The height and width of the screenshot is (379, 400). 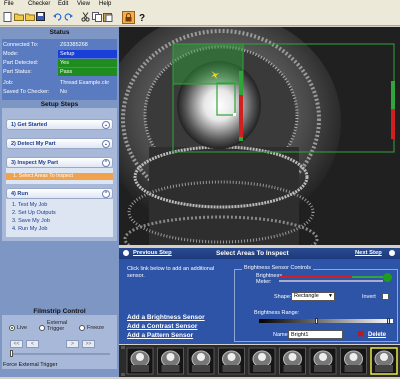 I want to click on substep-select-areas: 1. Select Areas To Inspect, so click(x=59, y=176).